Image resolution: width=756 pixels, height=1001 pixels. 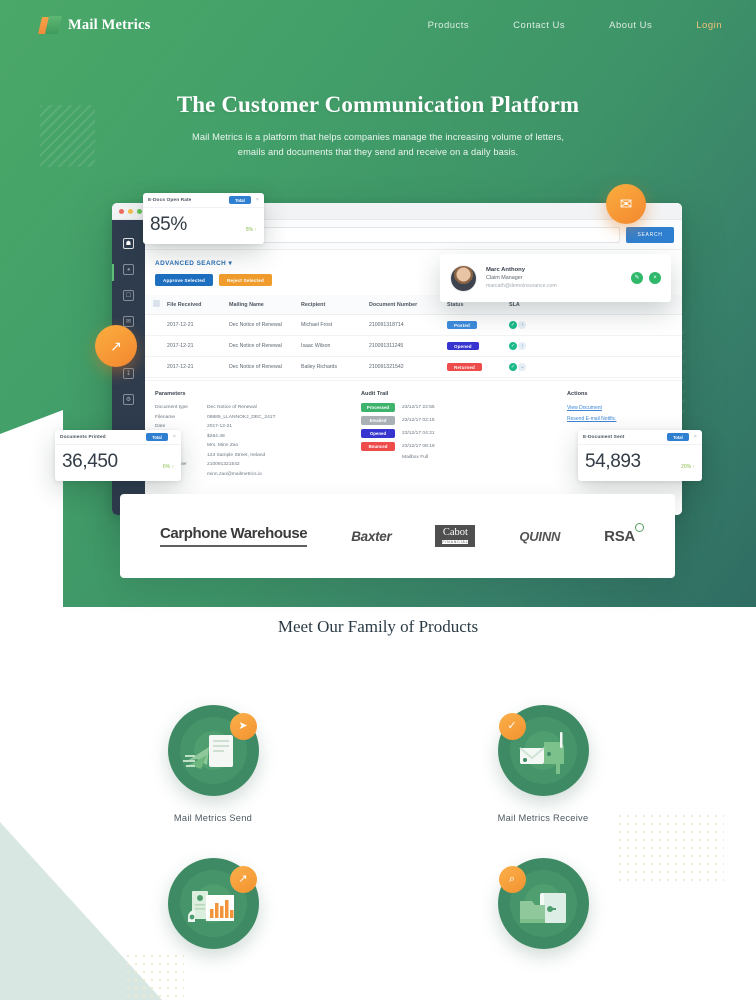 What do you see at coordinates (619, 408) in the screenshot?
I see `view-document-link: View Document` at bounding box center [619, 408].